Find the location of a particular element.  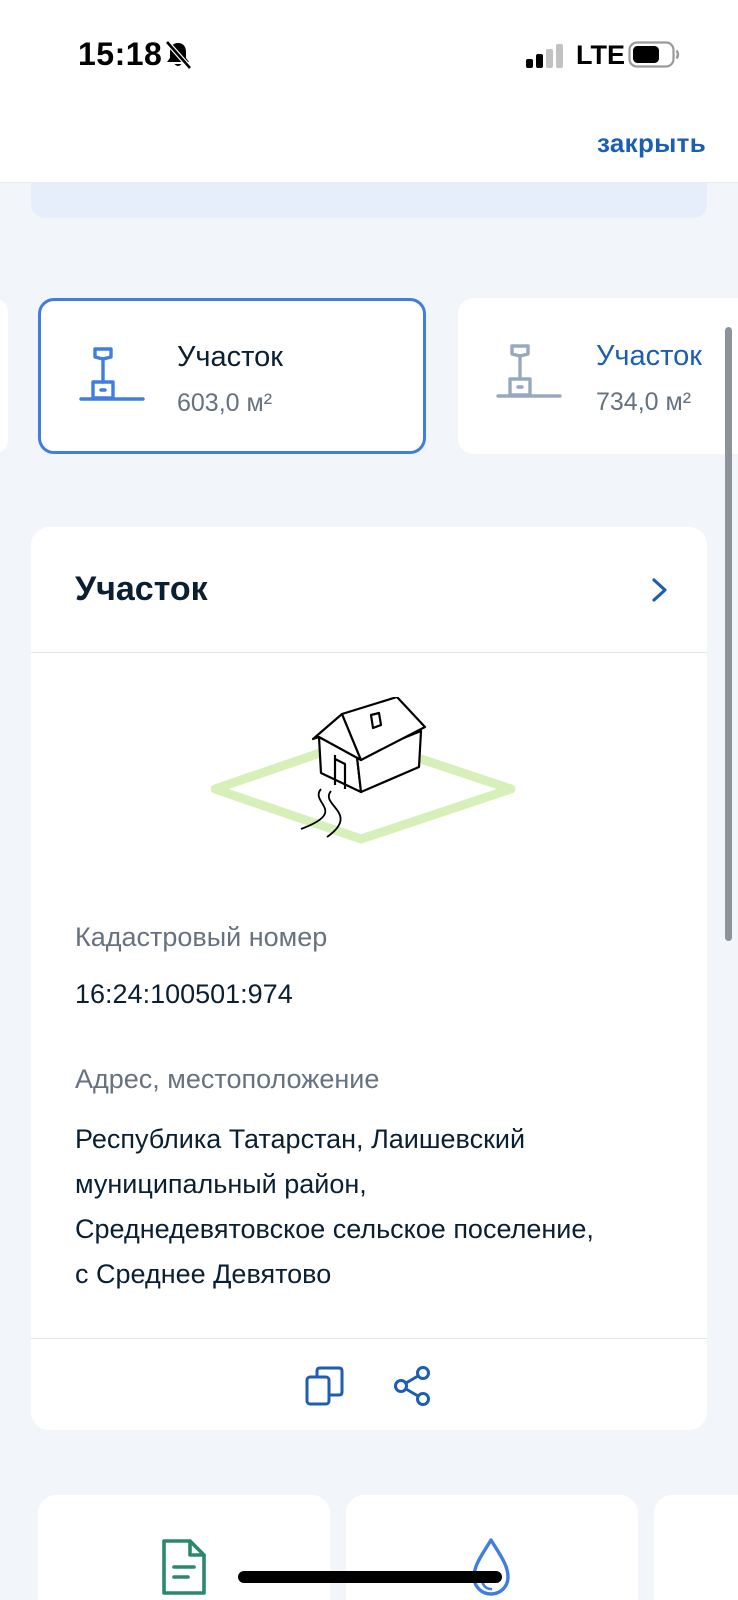

parcel-card-previous is located at coordinates (4, 376).